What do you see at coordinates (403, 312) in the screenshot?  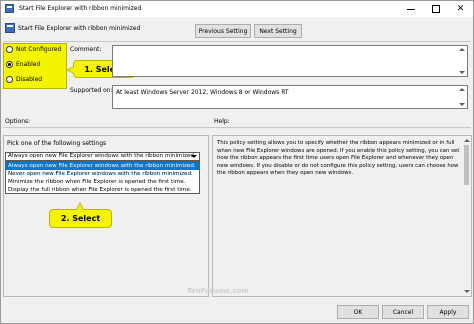 I see `cancel-button: Cancel` at bounding box center [403, 312].